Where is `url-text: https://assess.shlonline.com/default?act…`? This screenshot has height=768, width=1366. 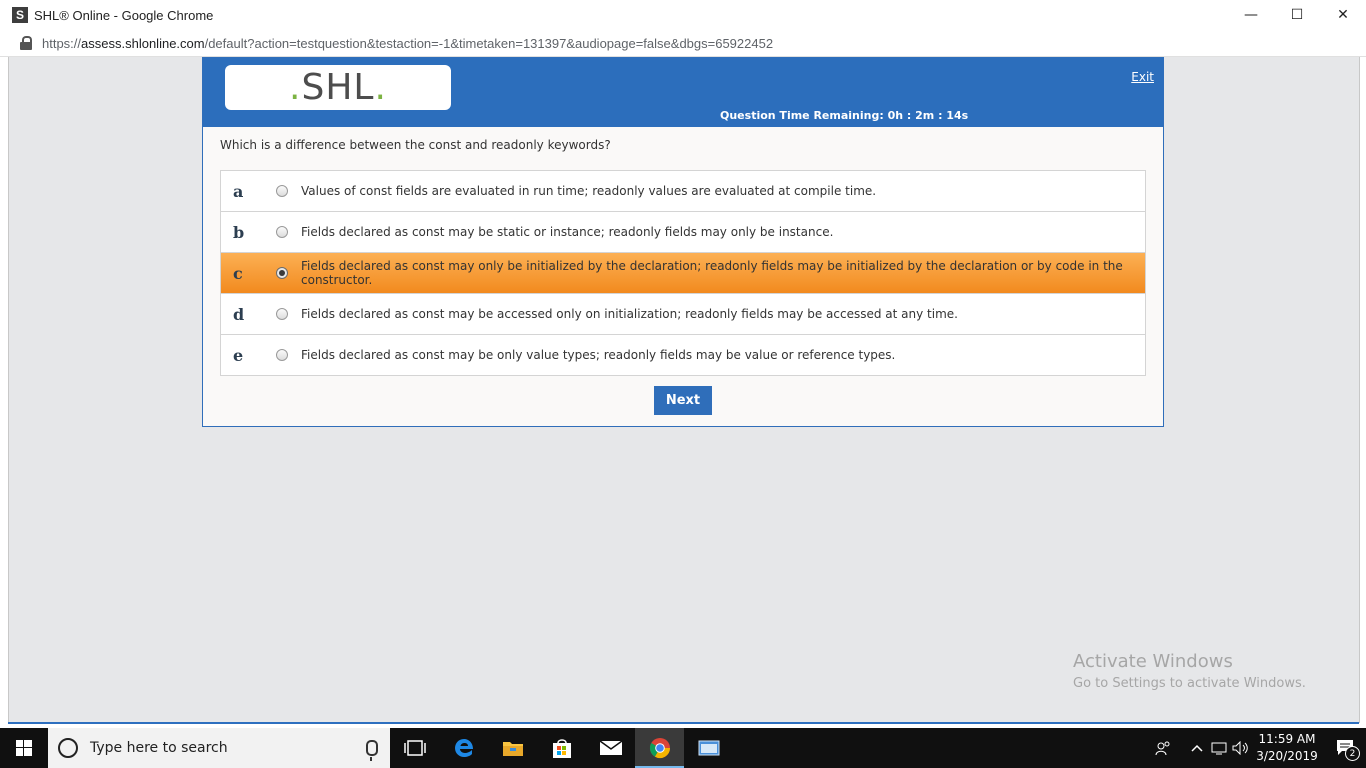 url-text: https://assess.shlonline.com/default?act… is located at coordinates (407, 43).